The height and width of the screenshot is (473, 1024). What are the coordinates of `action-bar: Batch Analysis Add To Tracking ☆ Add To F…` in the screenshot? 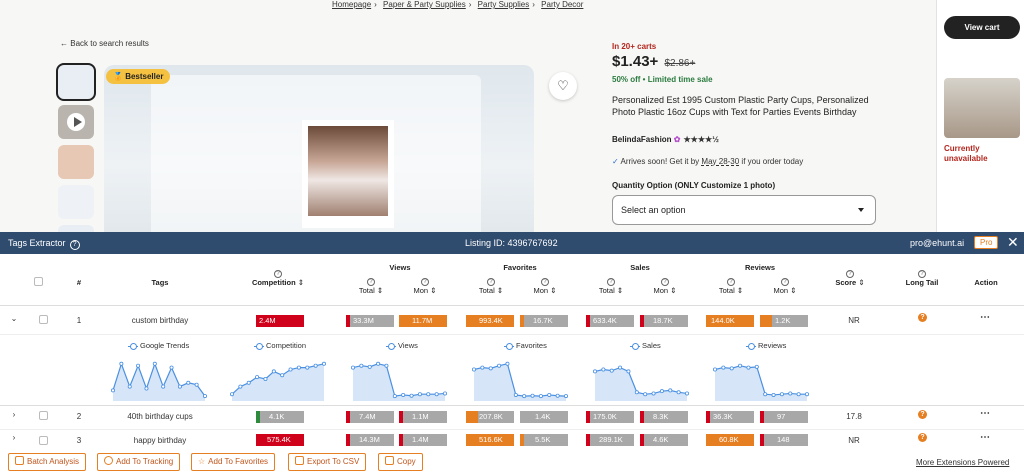 It's located at (512, 462).